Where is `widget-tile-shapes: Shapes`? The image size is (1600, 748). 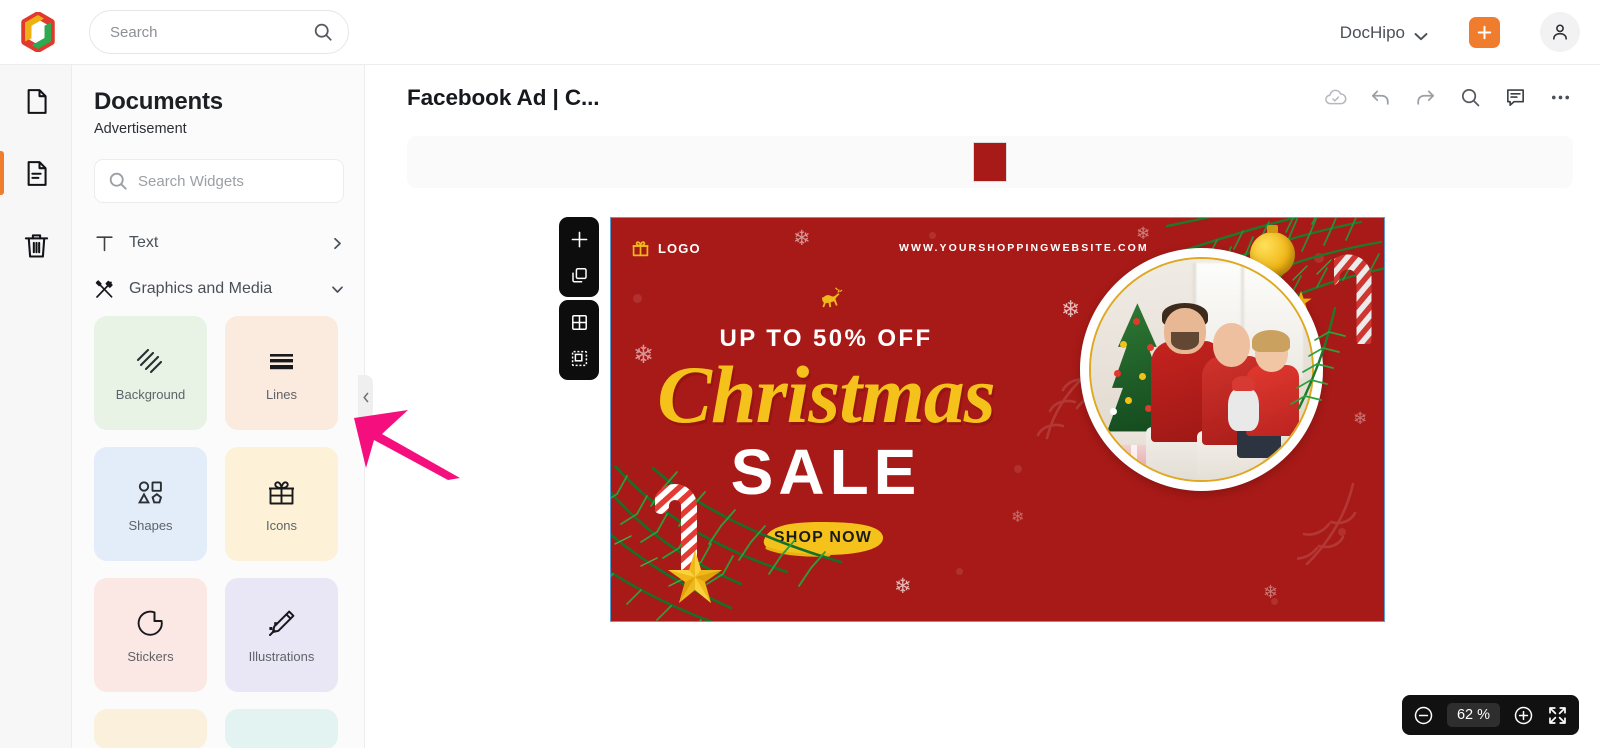 widget-tile-shapes: Shapes is located at coordinates (150, 504).